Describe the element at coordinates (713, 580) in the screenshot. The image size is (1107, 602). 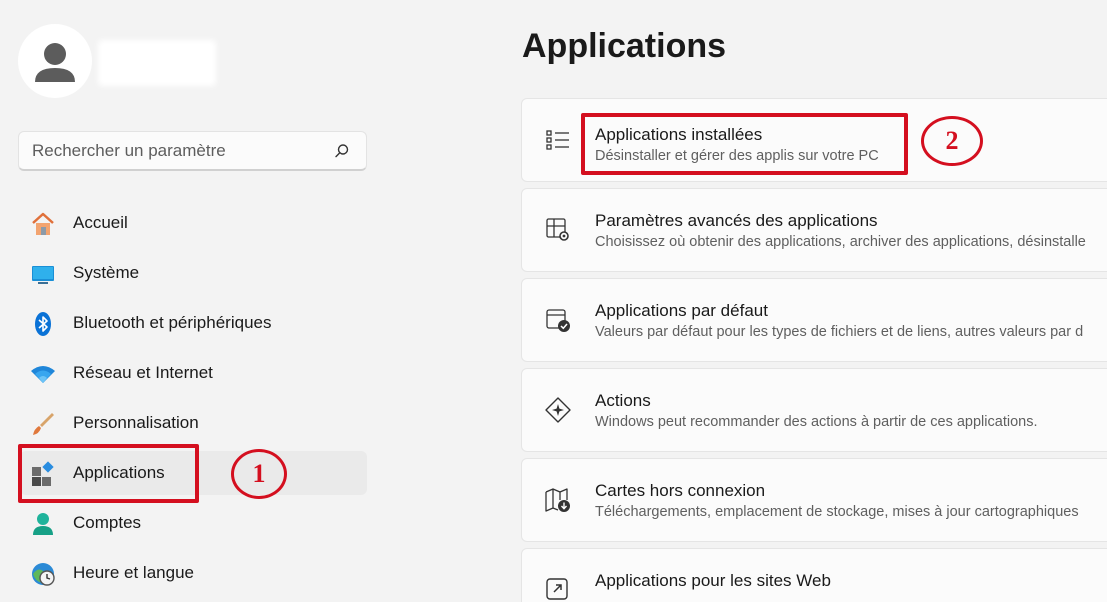
I see `card-title: Applications pour les sites Web` at that location.